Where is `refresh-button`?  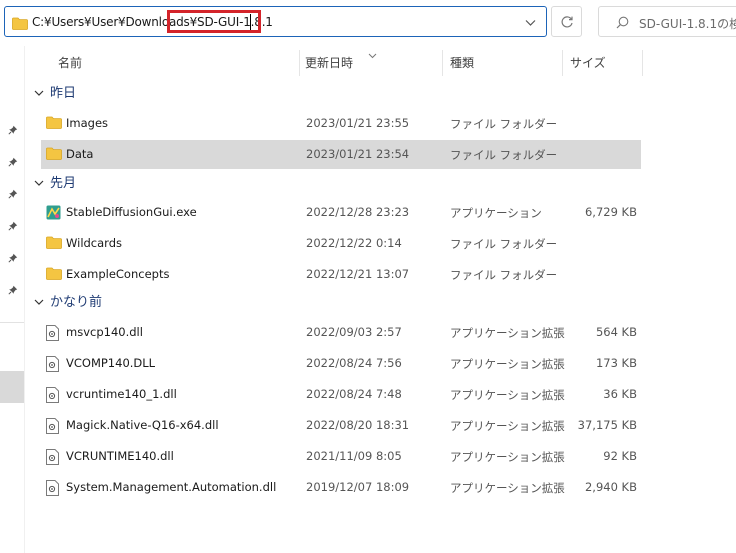
refresh-button is located at coordinates (566, 21).